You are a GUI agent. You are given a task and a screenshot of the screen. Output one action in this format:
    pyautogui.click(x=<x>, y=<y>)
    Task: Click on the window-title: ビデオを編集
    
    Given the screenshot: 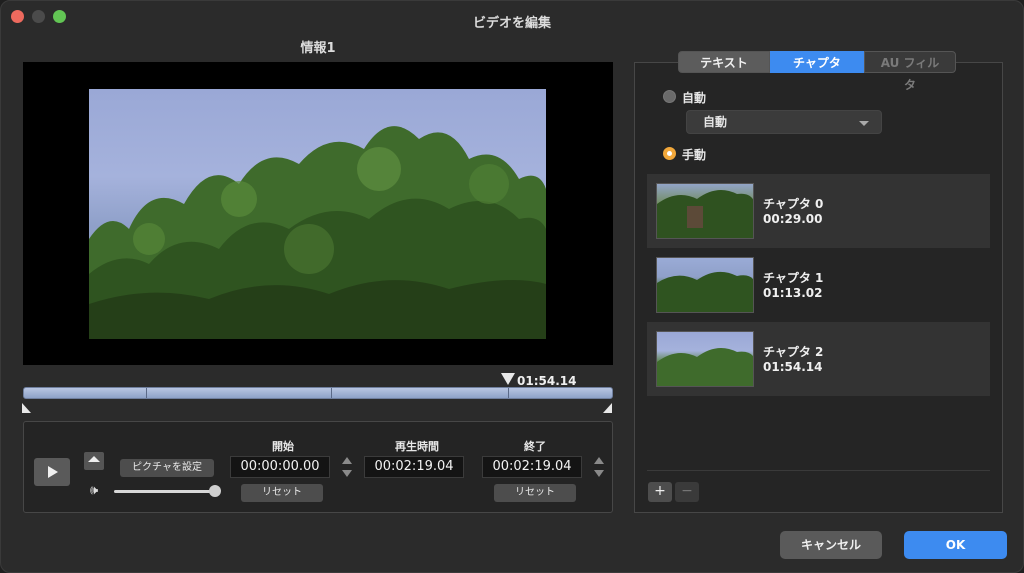 What is the action you would take?
    pyautogui.click(x=511, y=23)
    